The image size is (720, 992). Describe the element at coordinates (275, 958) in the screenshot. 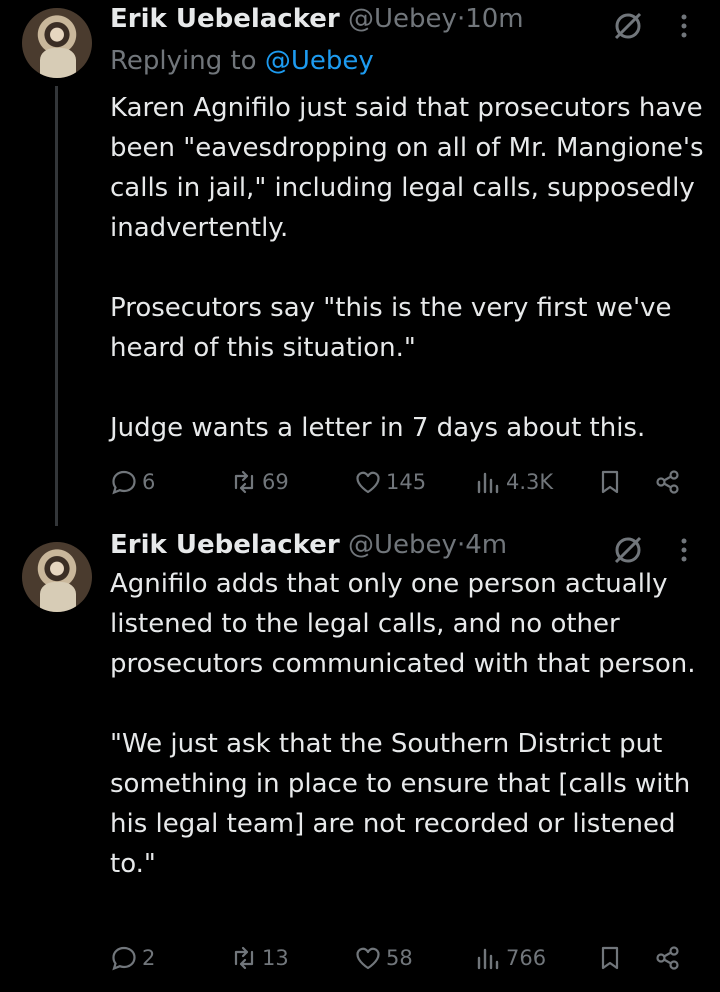

I see `repost-count: 13` at that location.